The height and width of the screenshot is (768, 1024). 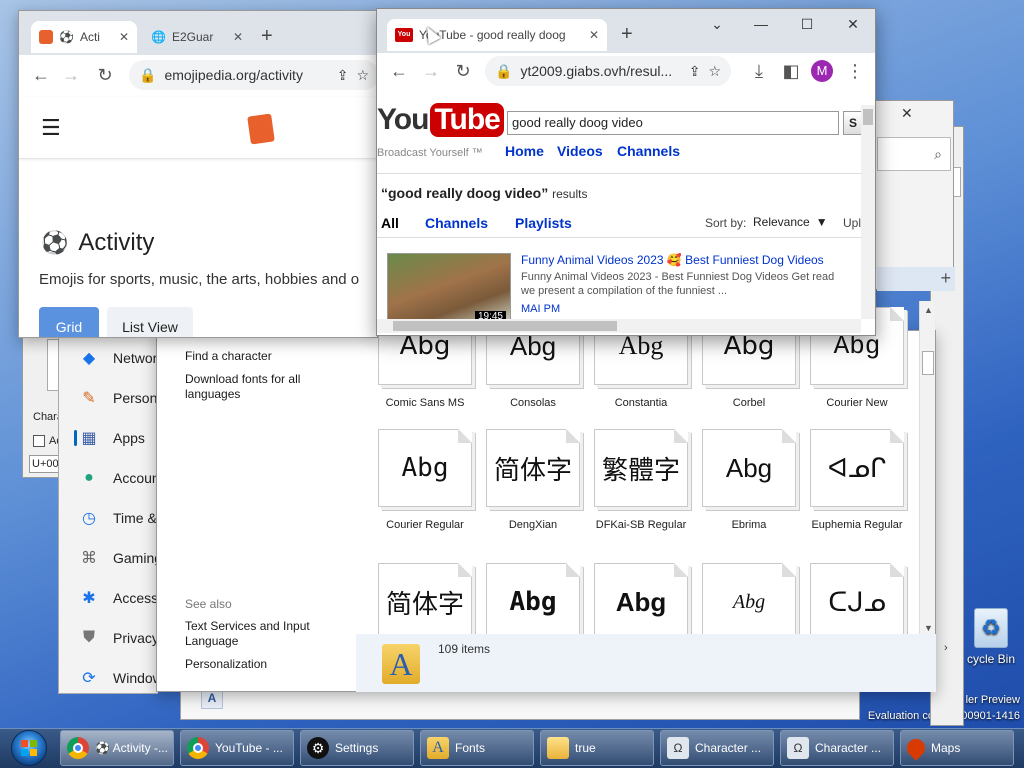 I want to click on text-services-link: Text Services and Input Language, so click(x=260, y=634).